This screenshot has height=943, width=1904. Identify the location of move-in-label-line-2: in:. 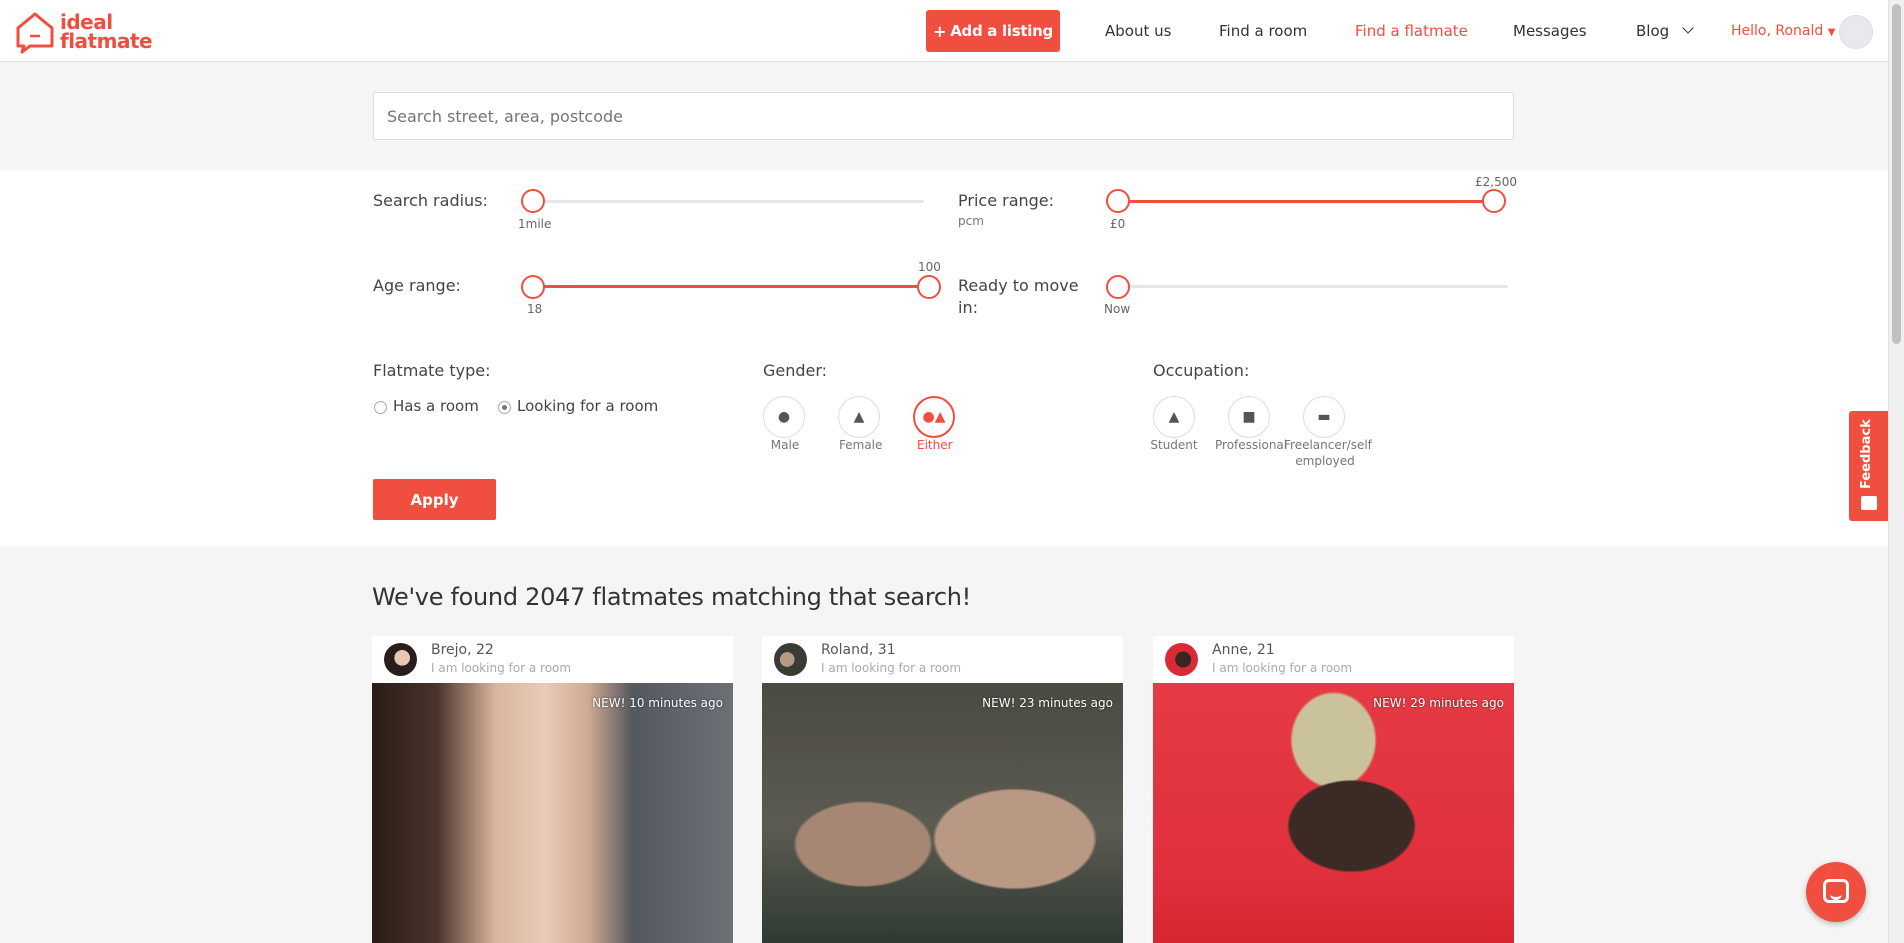
(968, 307).